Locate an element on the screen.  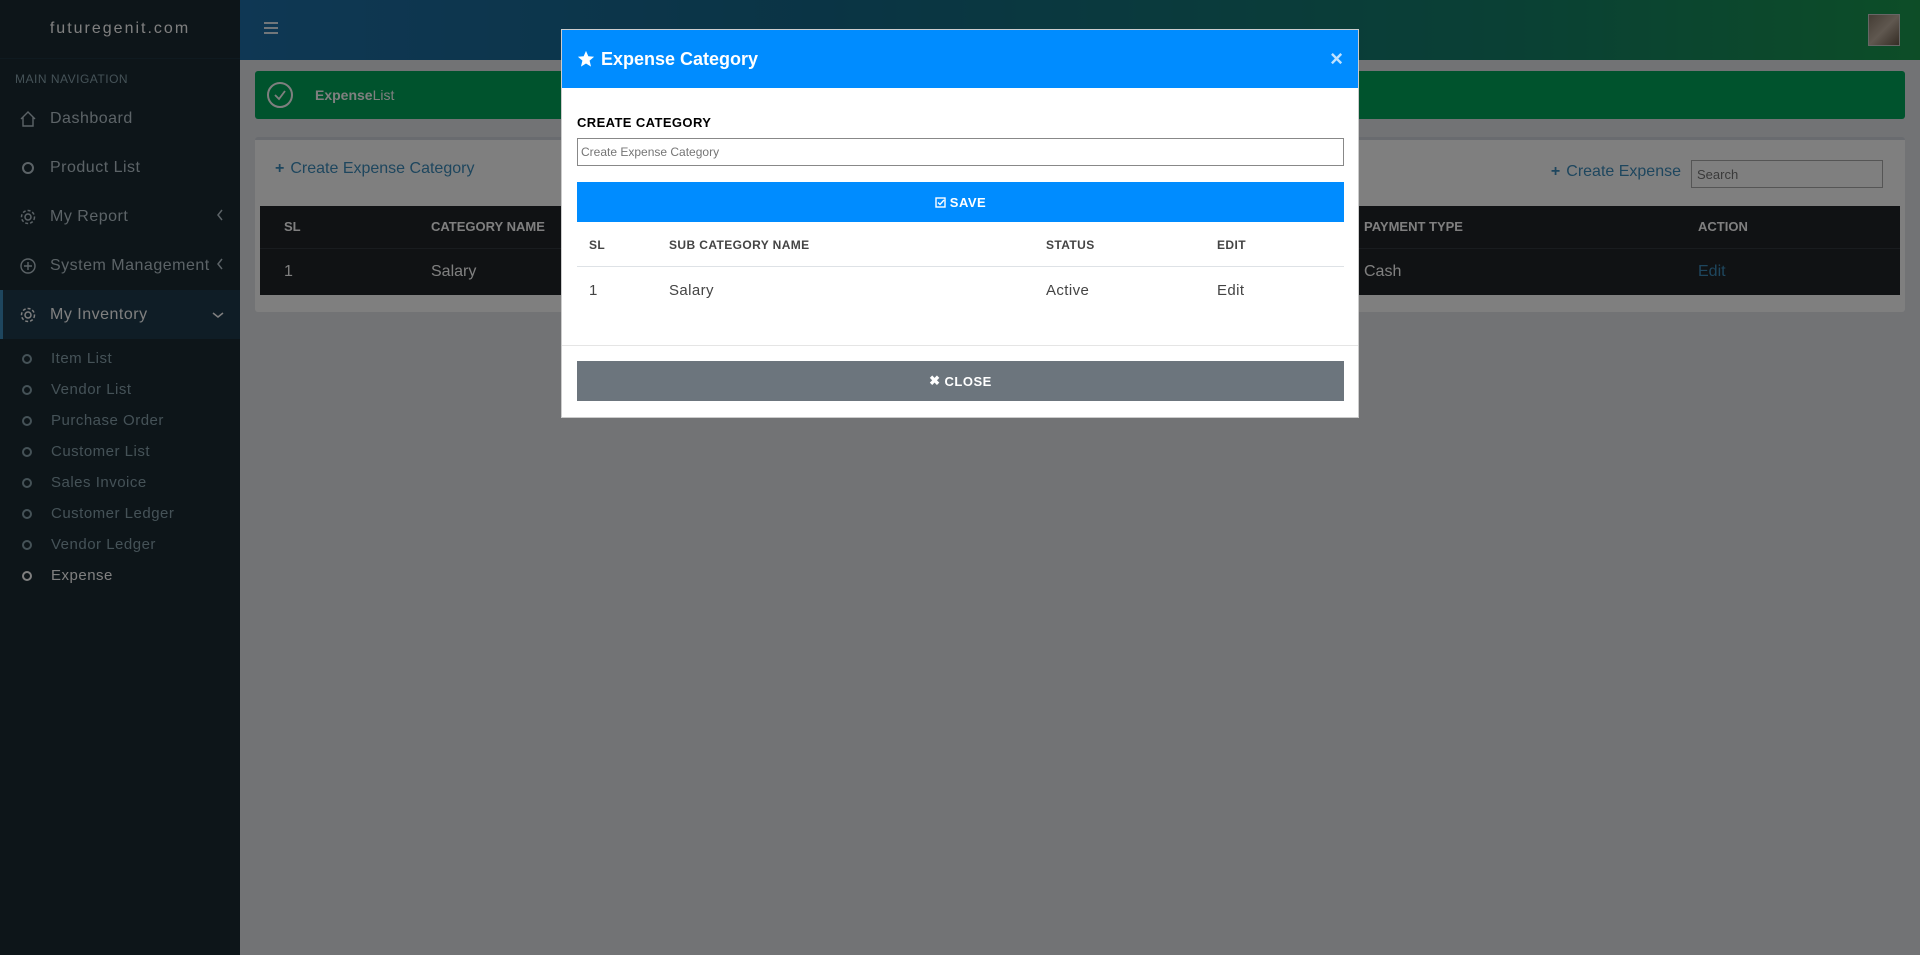
table-row: 1 Salary Active Edit is located at coordinates (960, 290).